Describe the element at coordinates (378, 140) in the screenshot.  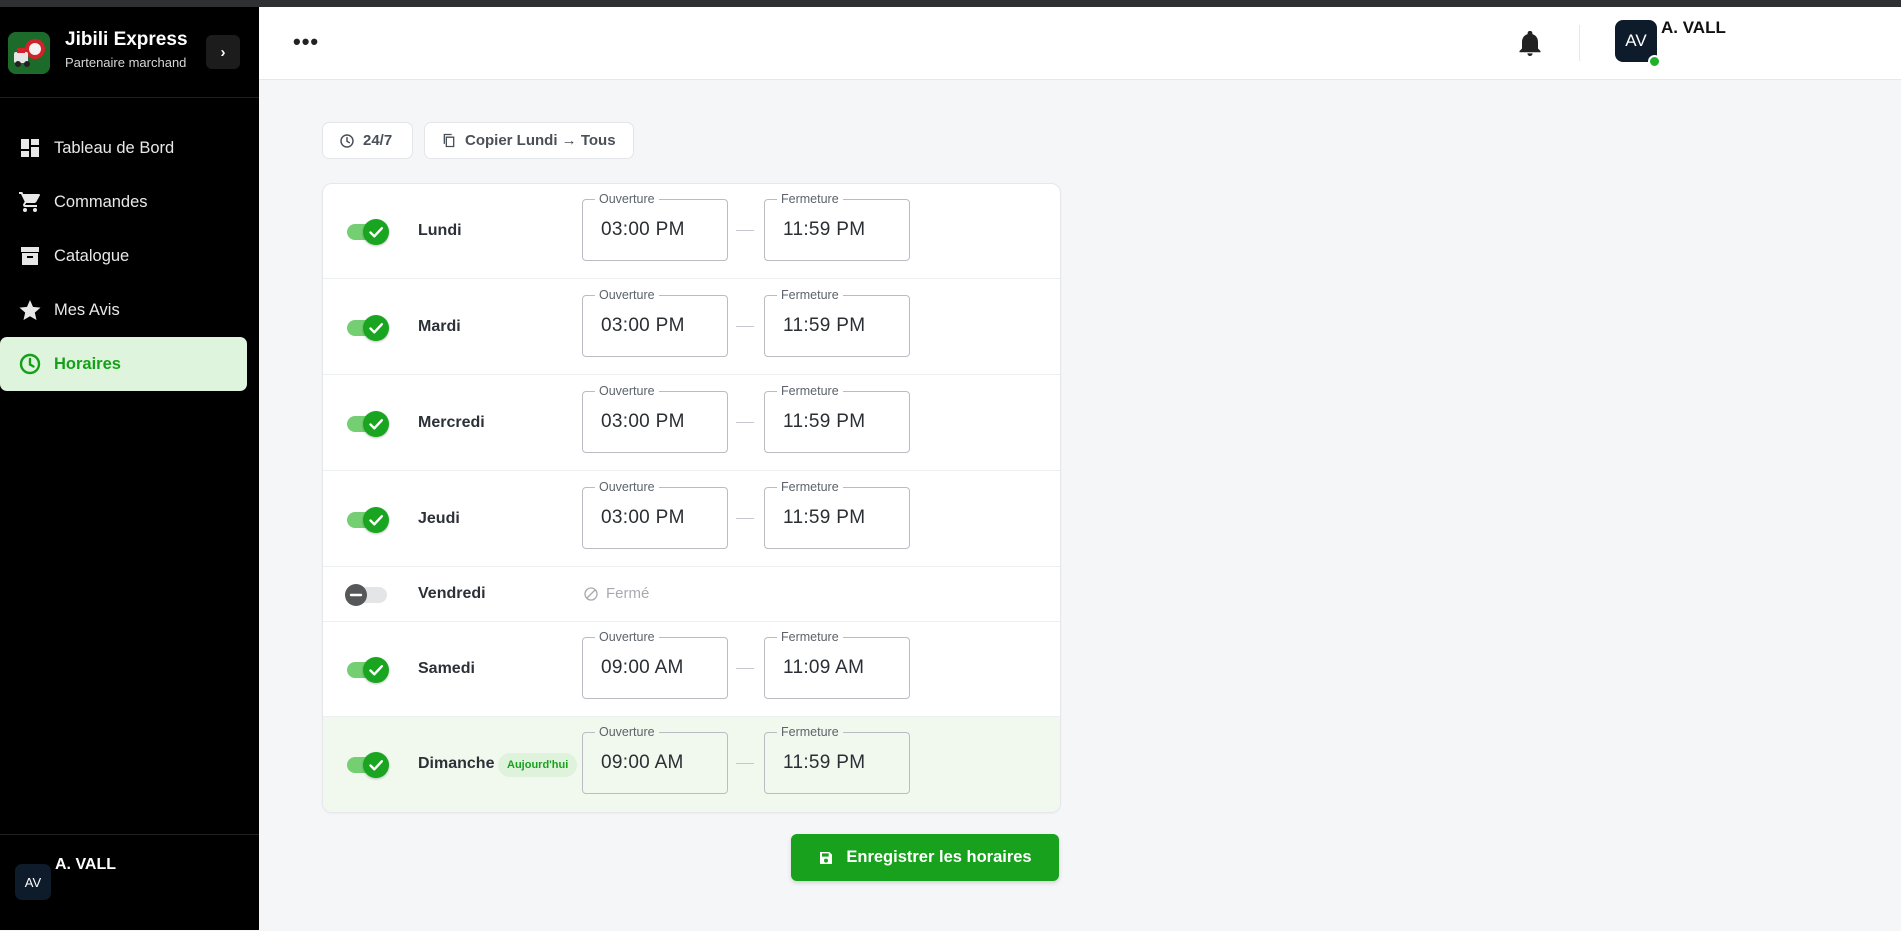
I see `always-open-label: 24/7` at that location.